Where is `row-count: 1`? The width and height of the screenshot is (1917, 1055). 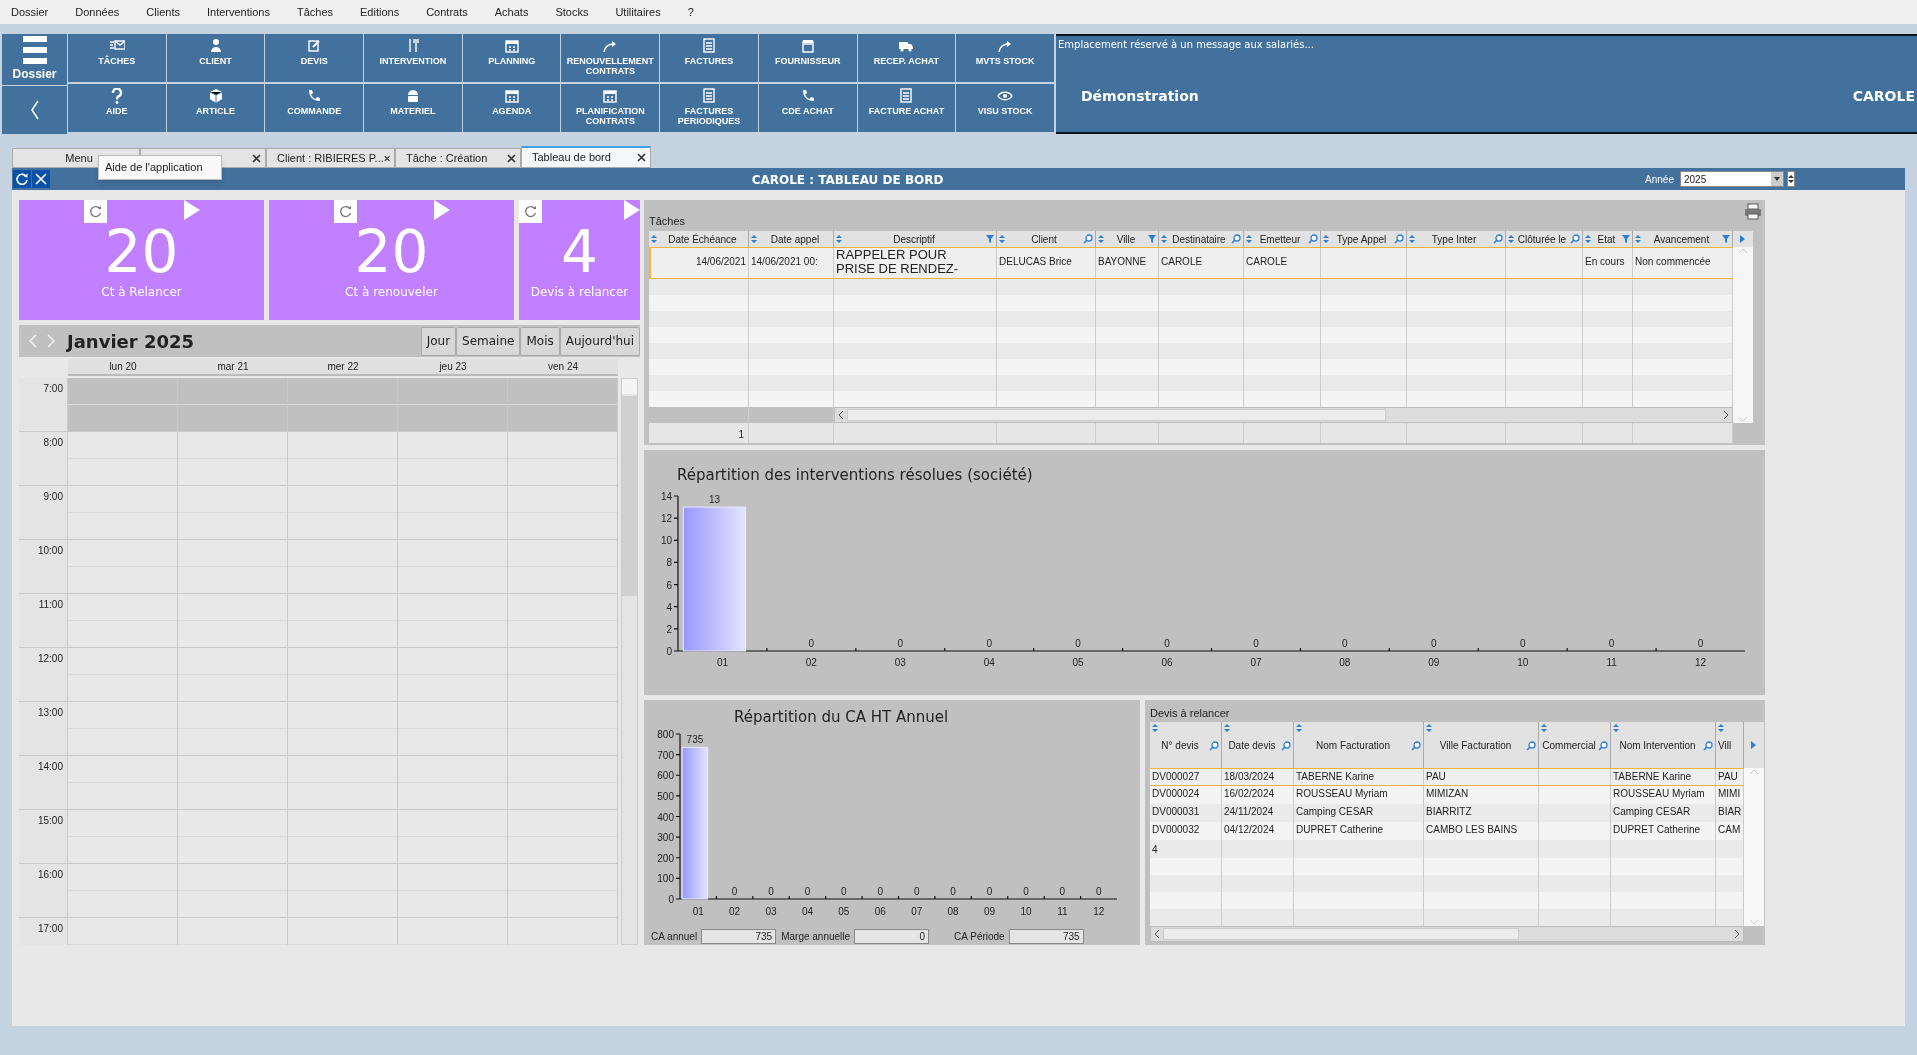 row-count: 1 is located at coordinates (741, 434).